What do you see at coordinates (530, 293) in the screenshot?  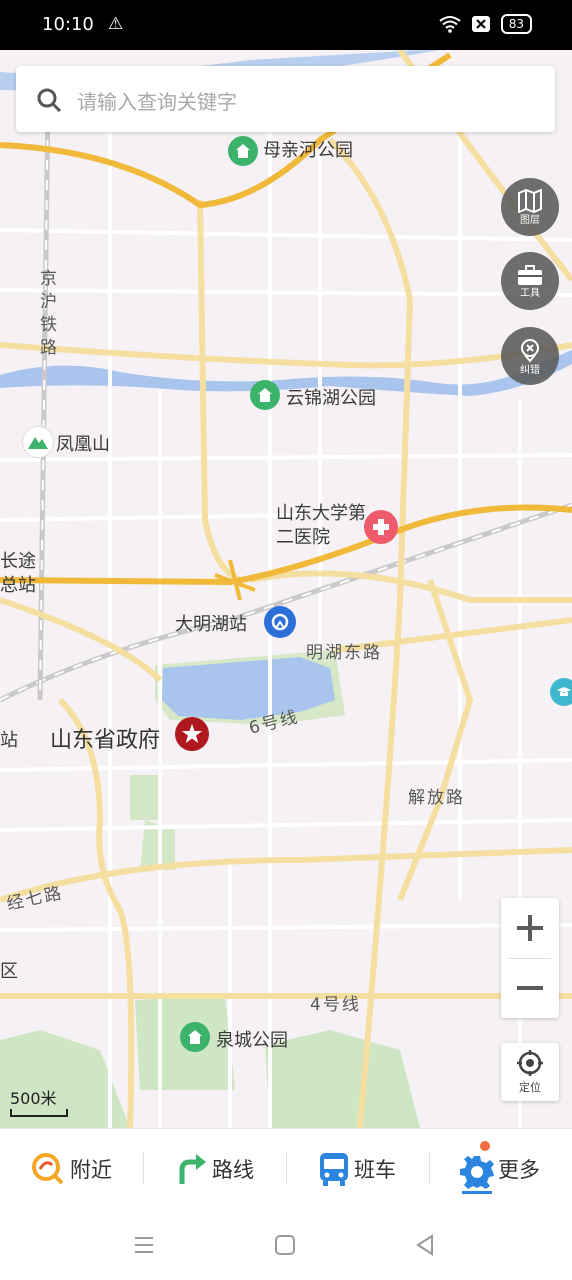 I see `tools-label: 工具` at bounding box center [530, 293].